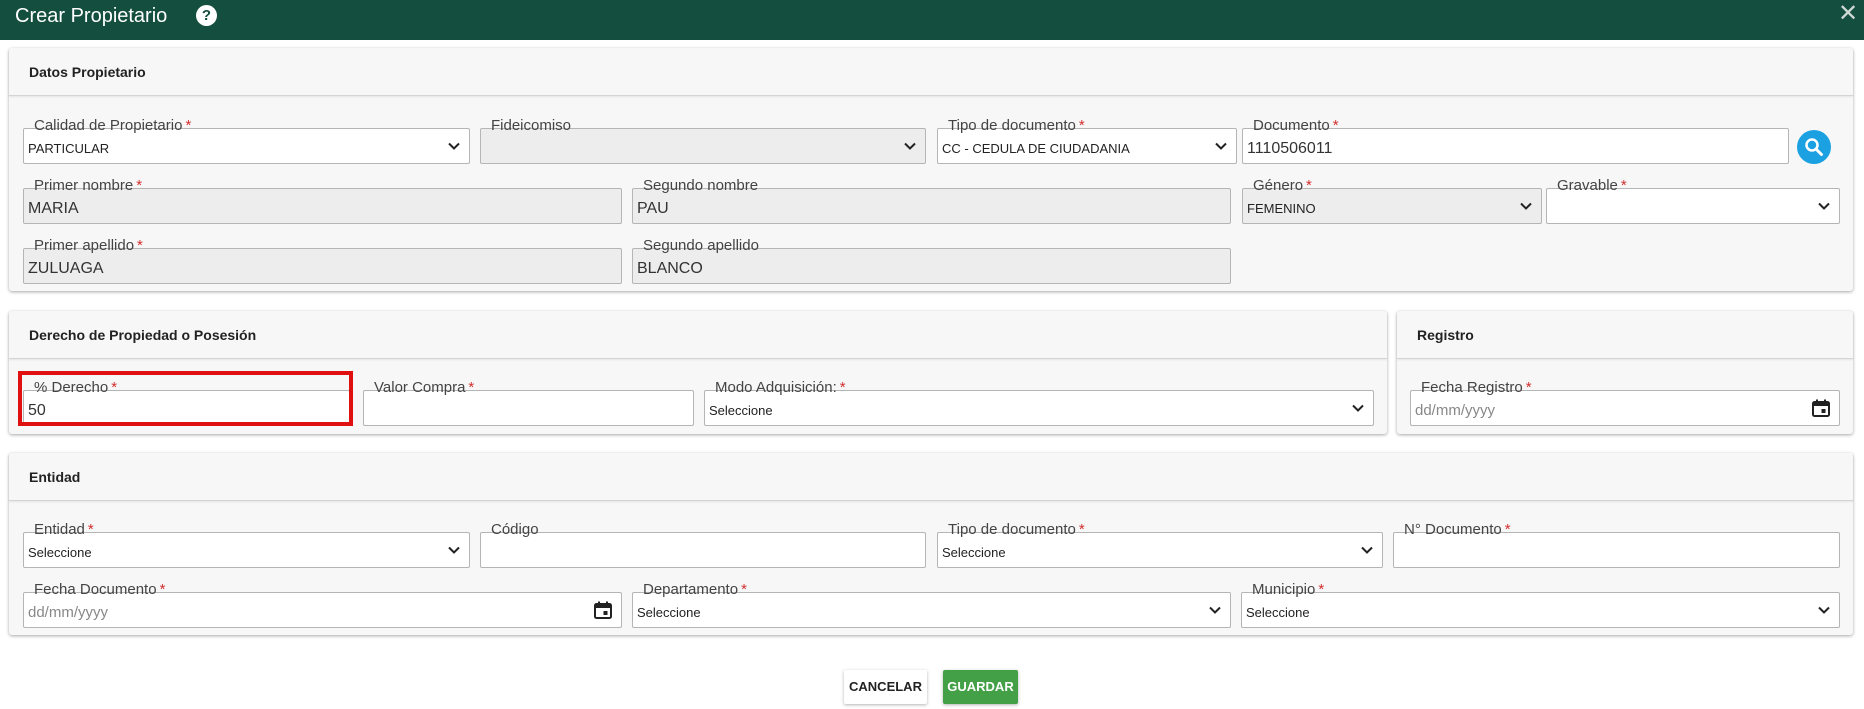 The image size is (1864, 709). Describe the element at coordinates (55, 477) in the screenshot. I see `entity-title: Entidad` at that location.